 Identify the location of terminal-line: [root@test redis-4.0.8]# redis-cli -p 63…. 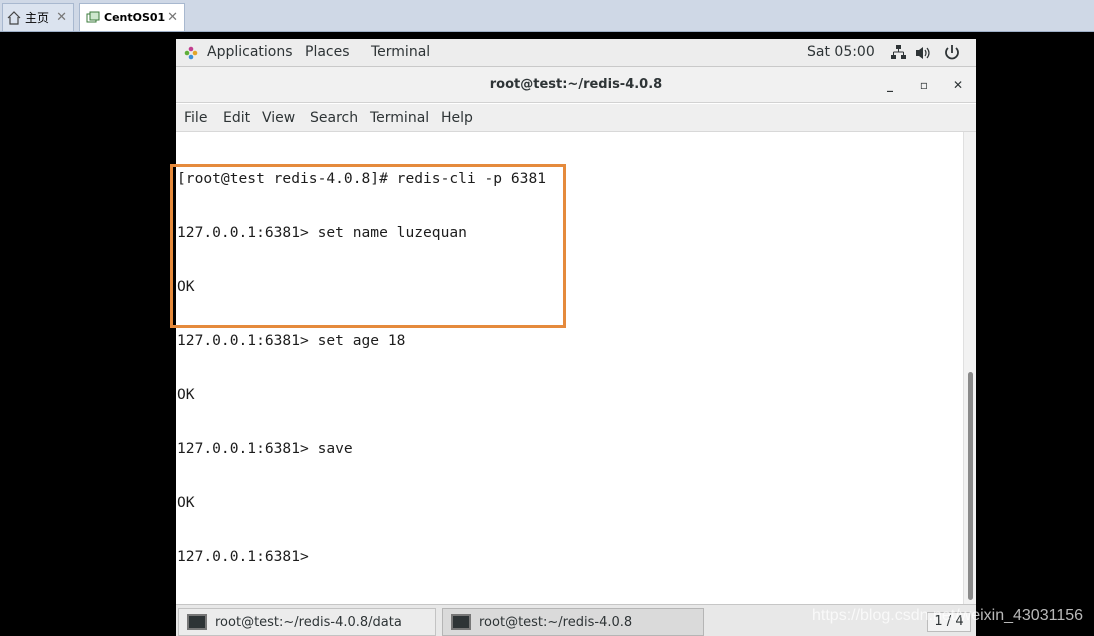
(362, 178).